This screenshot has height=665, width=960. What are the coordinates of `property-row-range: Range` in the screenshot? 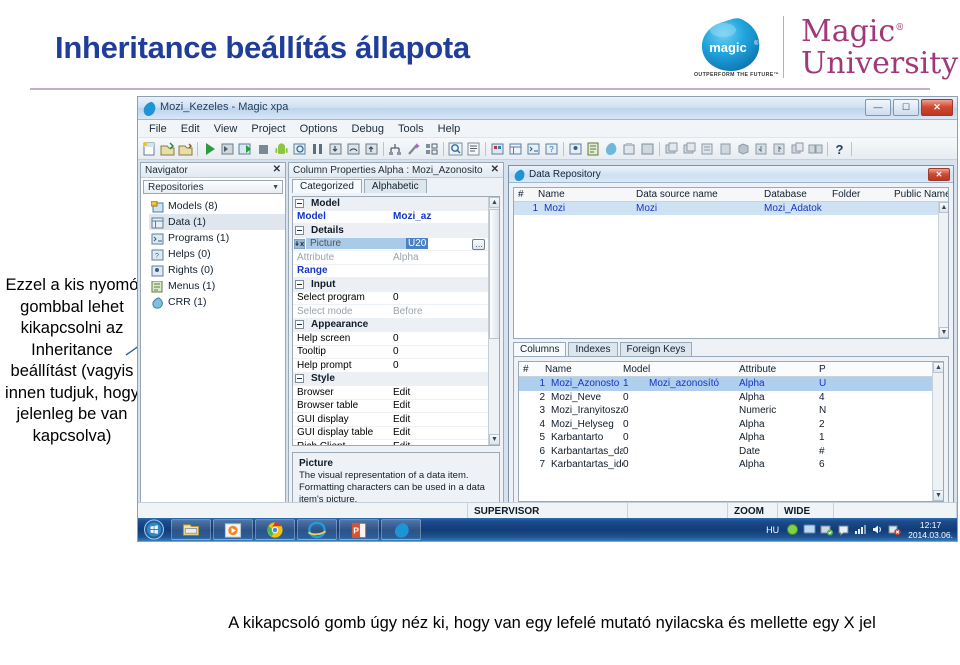 It's located at (396, 271).